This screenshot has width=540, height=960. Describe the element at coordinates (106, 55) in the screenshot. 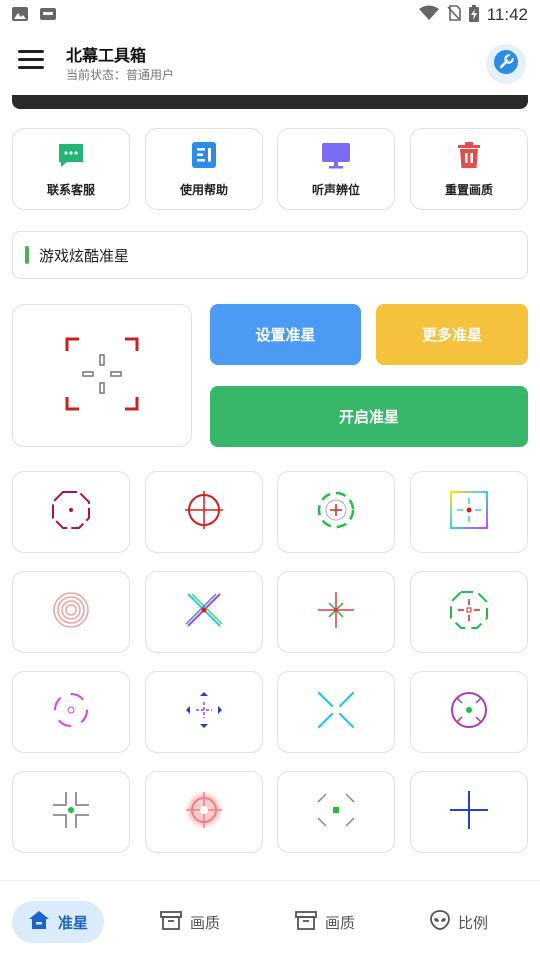

I see `app-title: 北幕工具箱` at that location.